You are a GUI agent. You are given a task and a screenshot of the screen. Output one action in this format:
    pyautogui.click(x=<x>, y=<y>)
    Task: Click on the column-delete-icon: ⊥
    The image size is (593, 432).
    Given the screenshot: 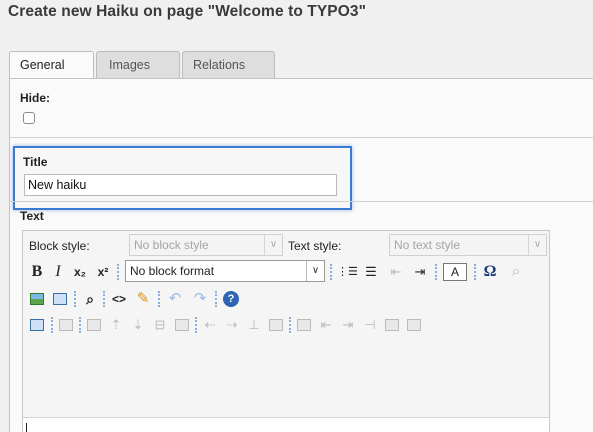 What is the action you would take?
    pyautogui.click(x=254, y=325)
    